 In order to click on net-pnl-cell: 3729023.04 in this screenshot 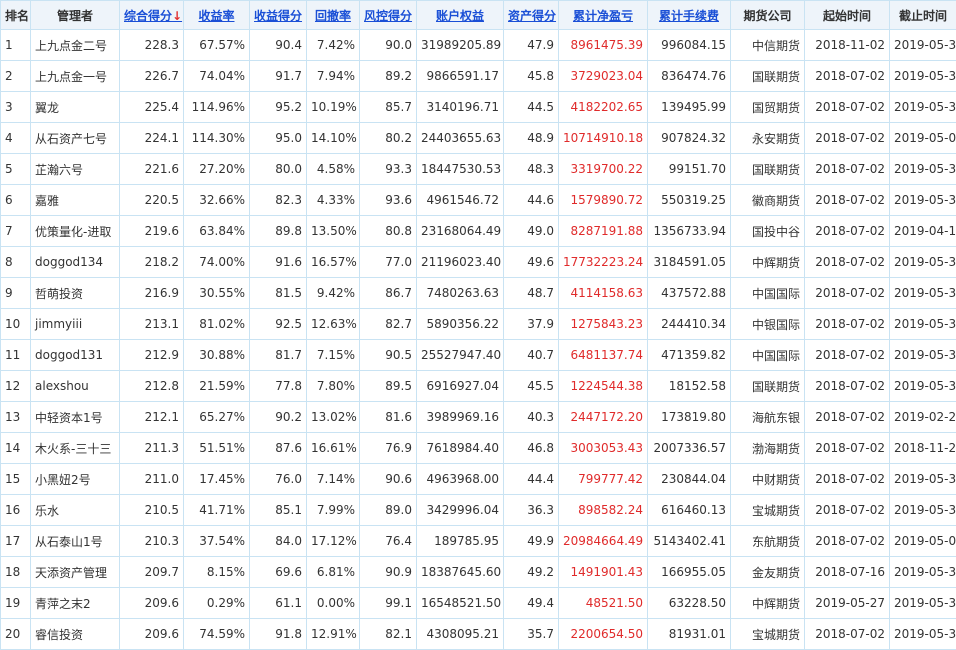, I will do `click(603, 76)`.